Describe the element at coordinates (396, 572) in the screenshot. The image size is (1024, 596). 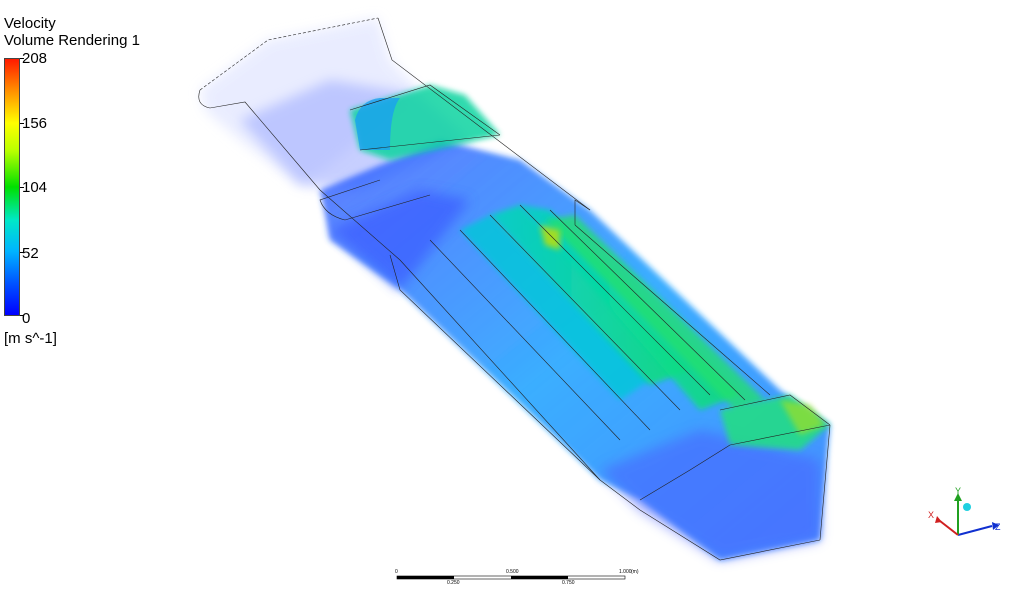
I see `scale-label-0: 0` at that location.